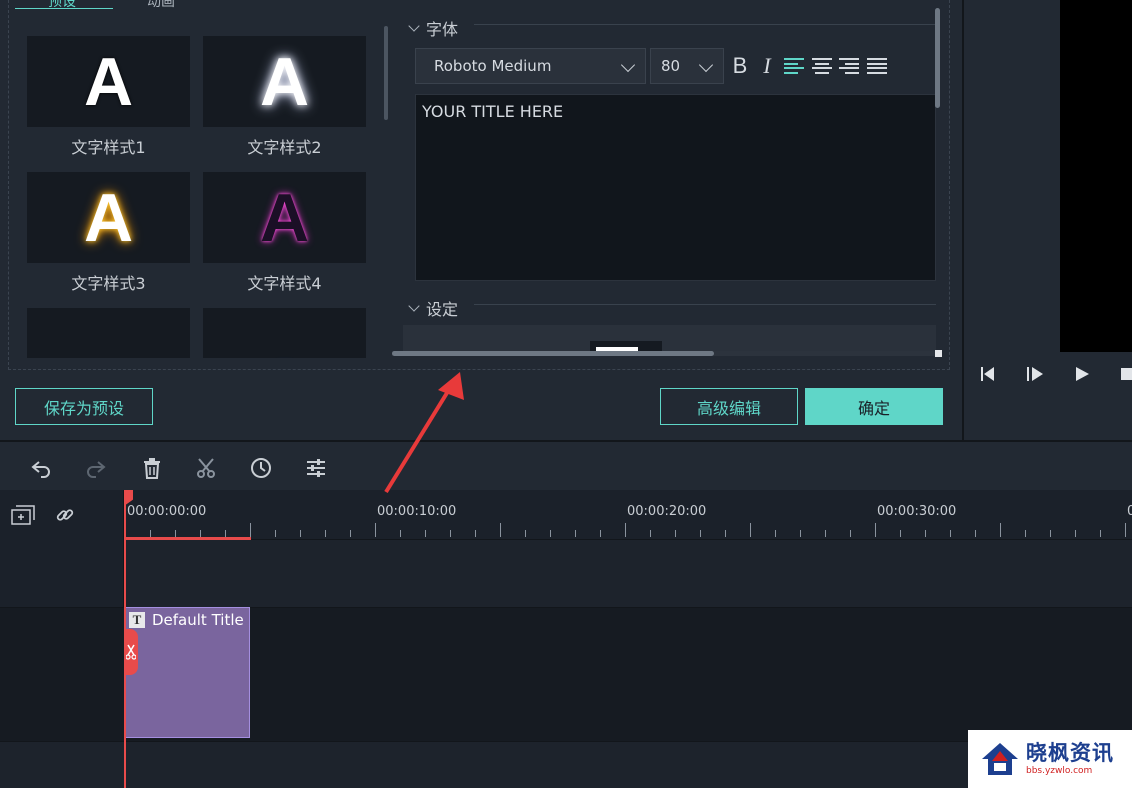 This screenshot has height=788, width=1132. I want to click on watermark-text: 晓枫资讯 bbs.yzwlo.com, so click(1070, 758).